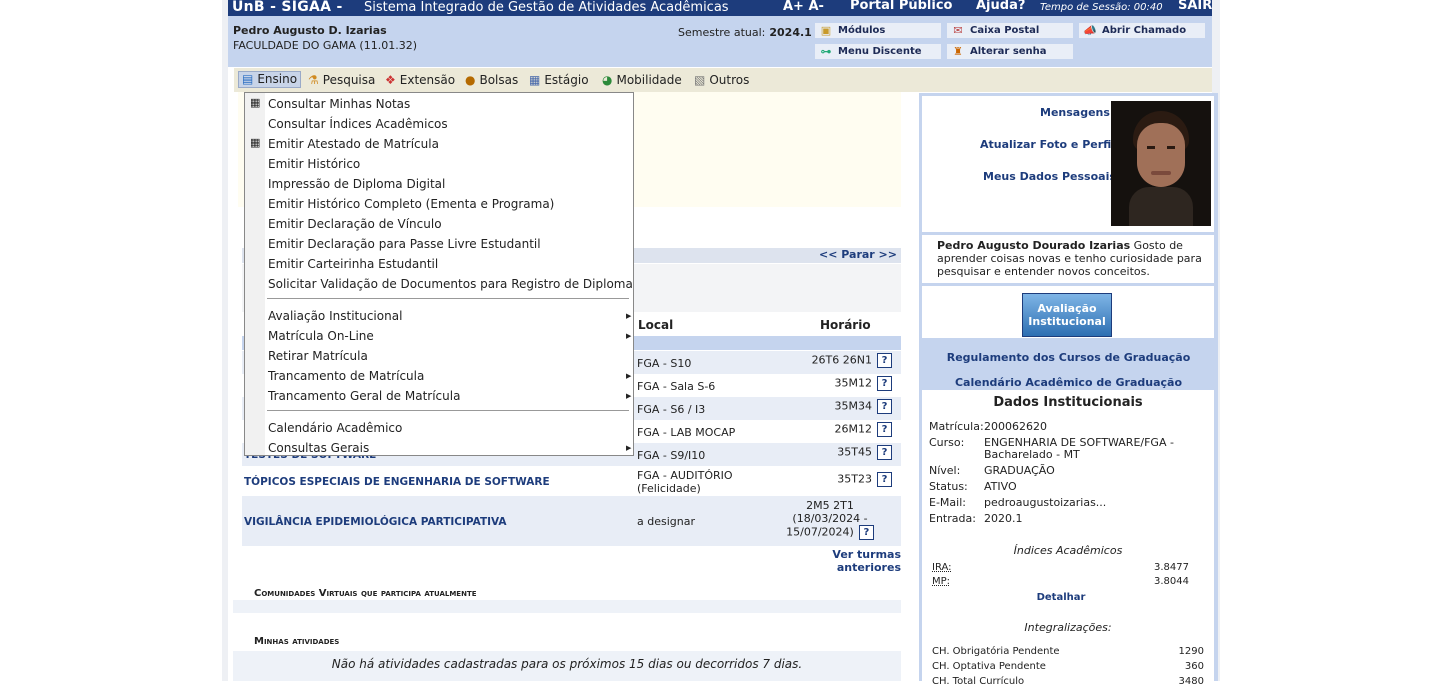 The image size is (1440, 687). Describe the element at coordinates (671, 455) in the screenshot. I see `row-local: FGA - S9/I10` at that location.